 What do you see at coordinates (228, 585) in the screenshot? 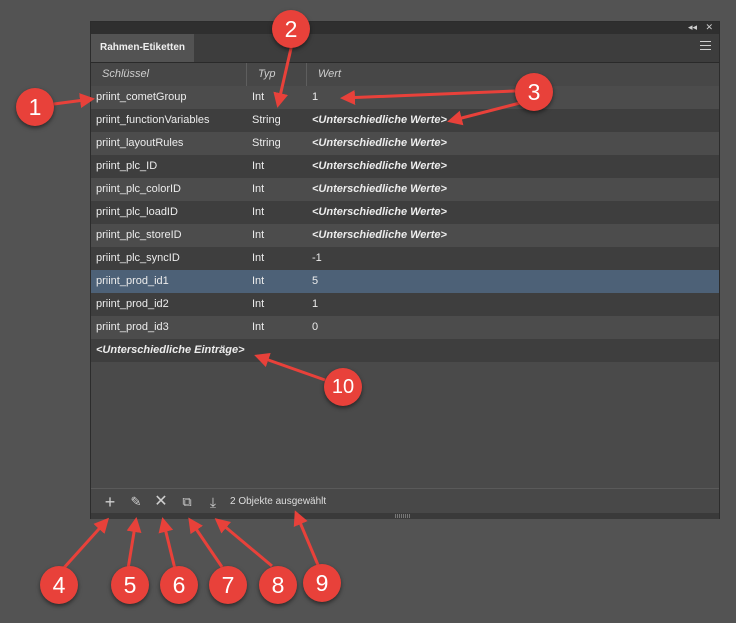
I see `annotation-badge-7: 7` at bounding box center [228, 585].